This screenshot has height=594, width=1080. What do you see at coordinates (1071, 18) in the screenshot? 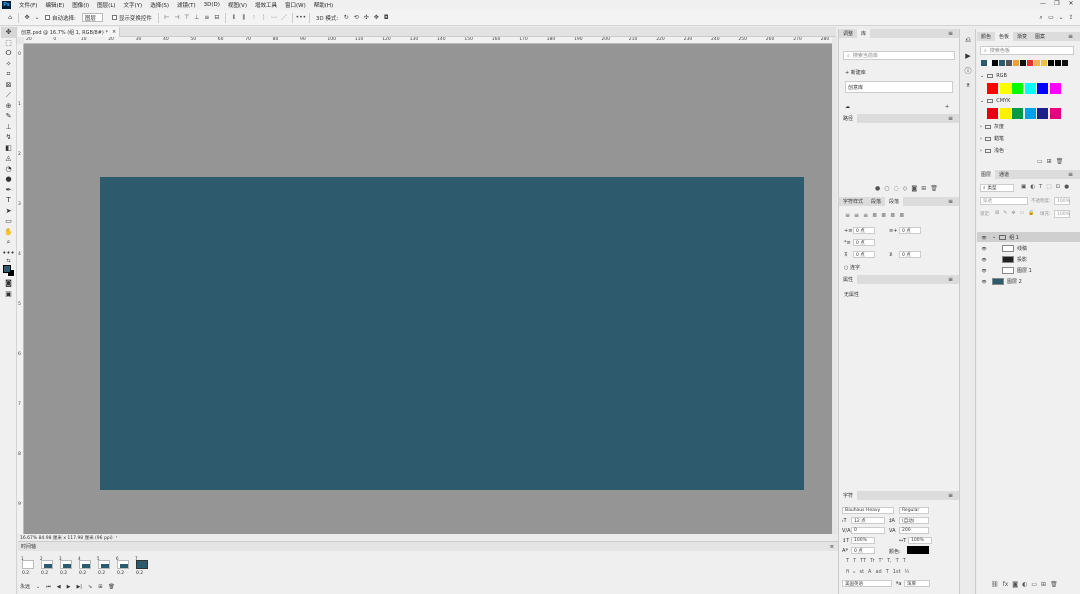
I see `share-icon: ⇪` at bounding box center [1071, 18].